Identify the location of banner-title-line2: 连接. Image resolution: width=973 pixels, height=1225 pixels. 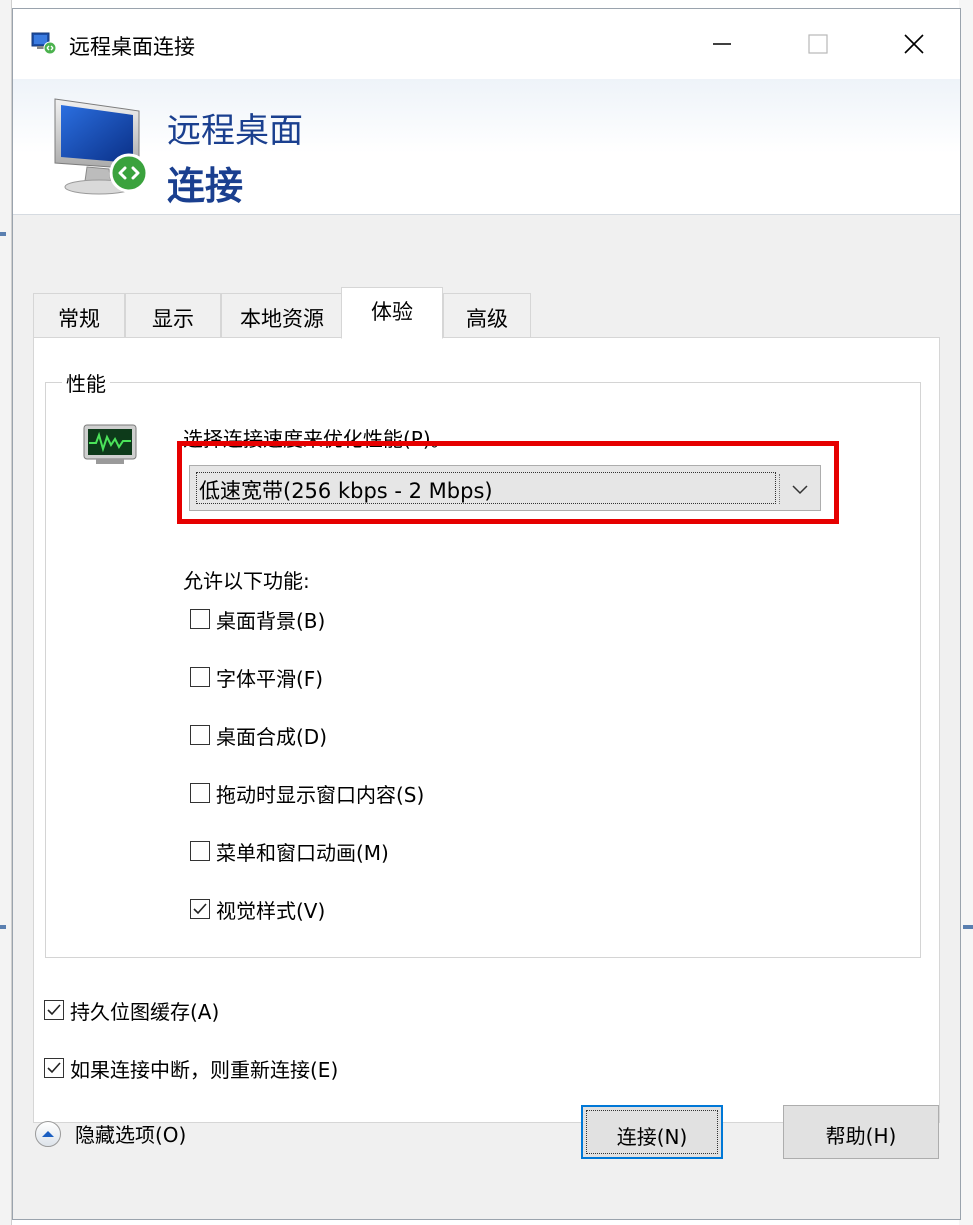
(205, 186).